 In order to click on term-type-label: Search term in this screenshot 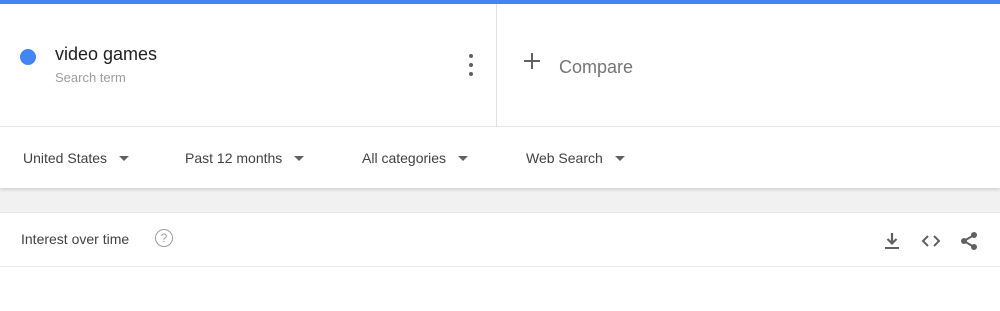, I will do `click(90, 77)`.